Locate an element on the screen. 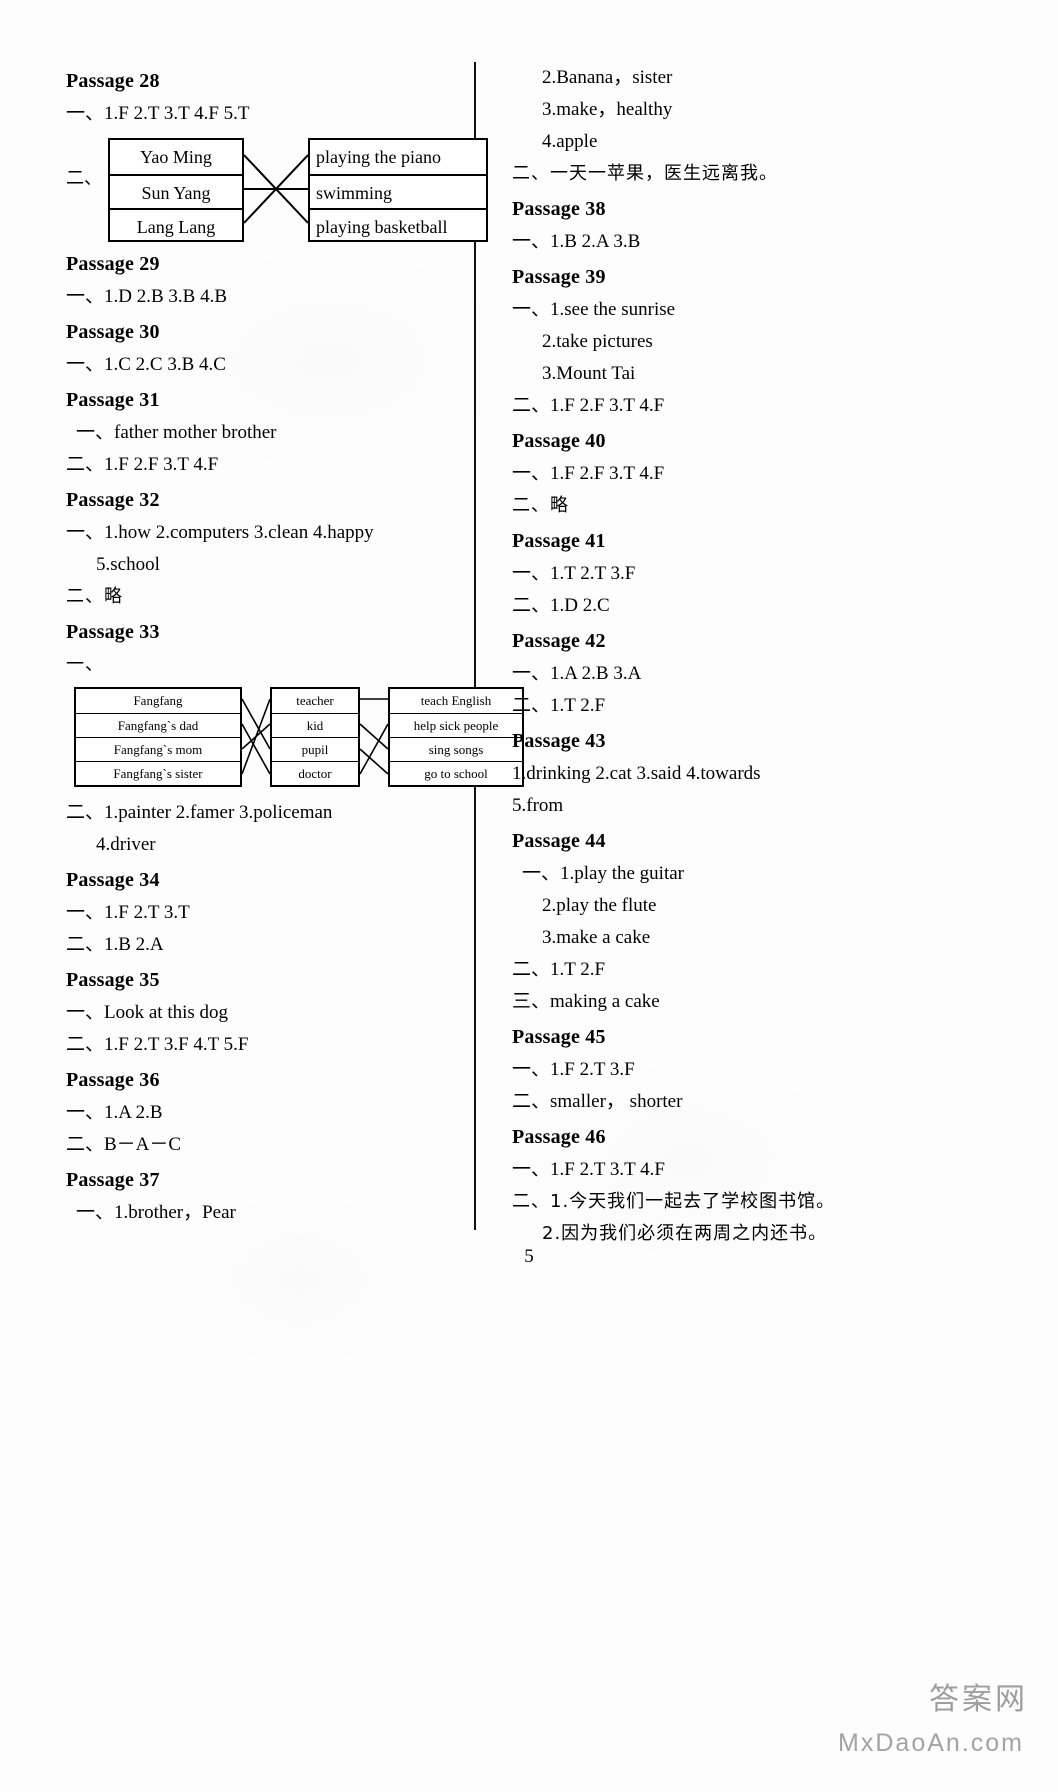 This screenshot has height=1792, width=1058. answer-line: 5.school is located at coordinates (128, 564).